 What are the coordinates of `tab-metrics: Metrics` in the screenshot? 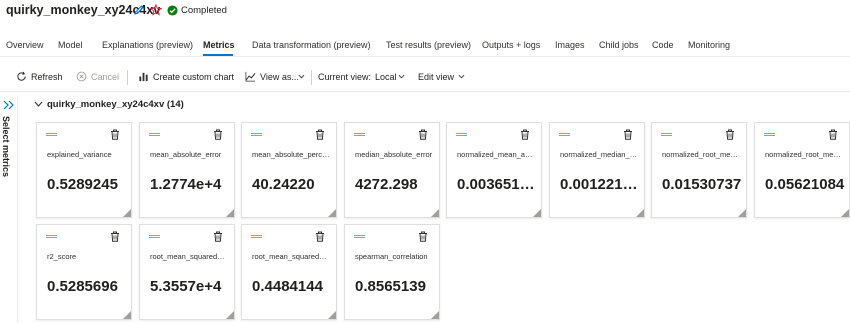 It's located at (219, 45).